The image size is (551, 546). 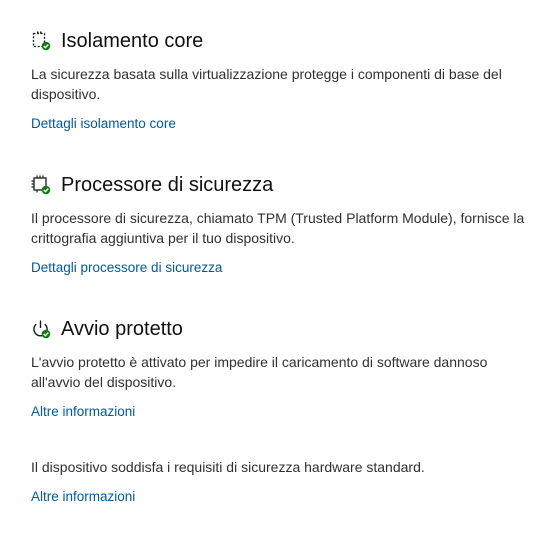 I want to click on security-processor-details-link: Dettagli processore di sicurezza, so click(x=126, y=268).